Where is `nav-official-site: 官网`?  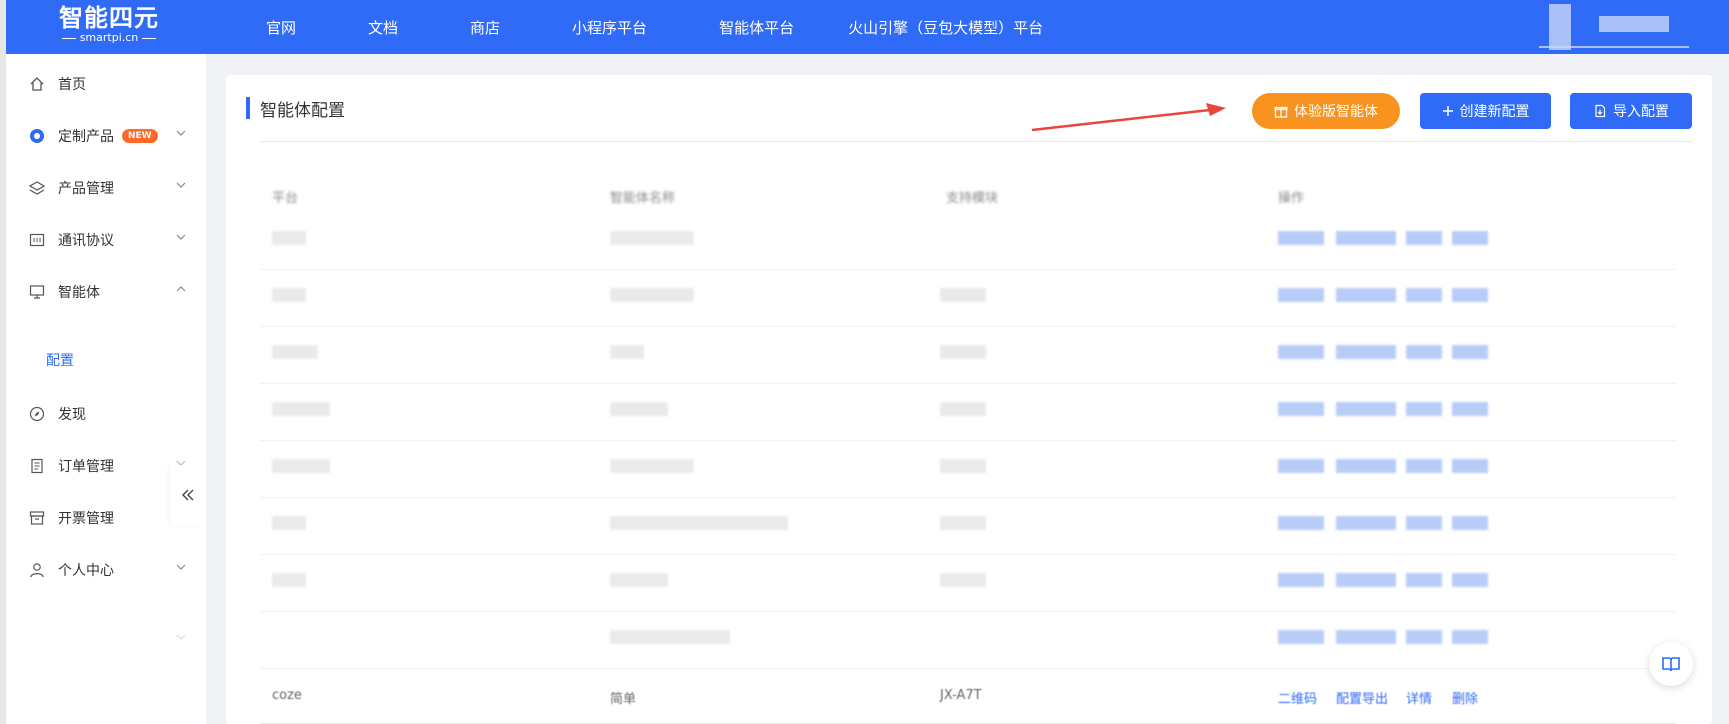
nav-official-site: 官网 is located at coordinates (281, 27).